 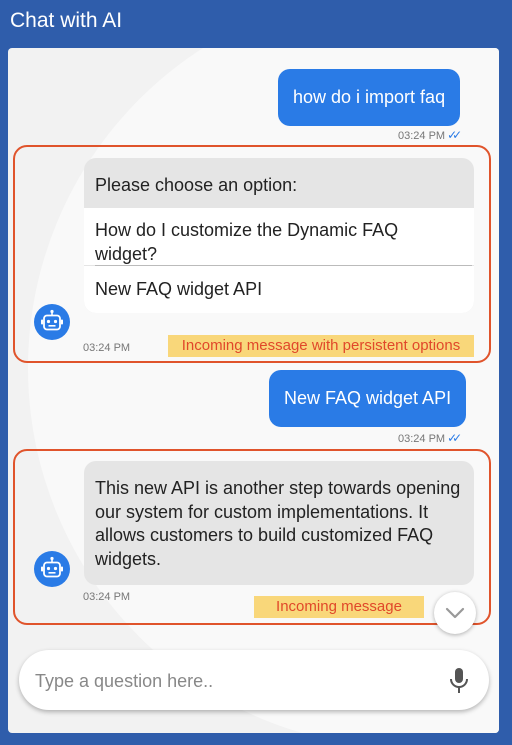 I want to click on question-input, so click(x=235, y=681).